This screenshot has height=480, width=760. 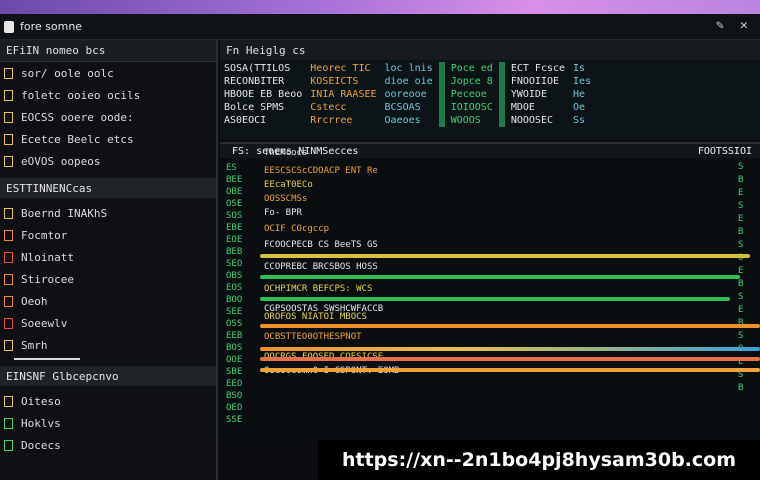 What do you see at coordinates (34, 301) in the screenshot?
I see `sidebar-item-label: Oeoh` at bounding box center [34, 301].